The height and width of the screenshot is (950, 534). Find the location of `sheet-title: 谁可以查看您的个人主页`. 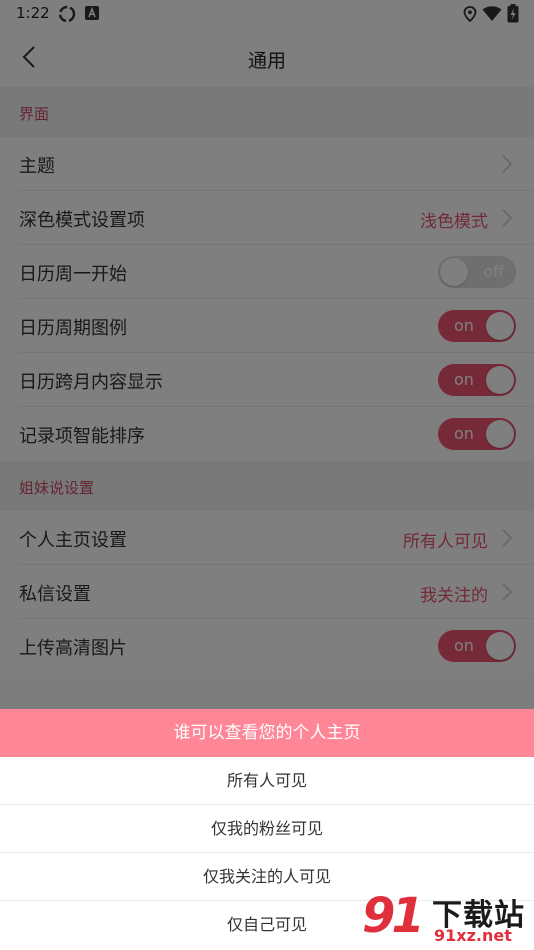

sheet-title: 谁可以查看您的个人主页 is located at coordinates (267, 733).